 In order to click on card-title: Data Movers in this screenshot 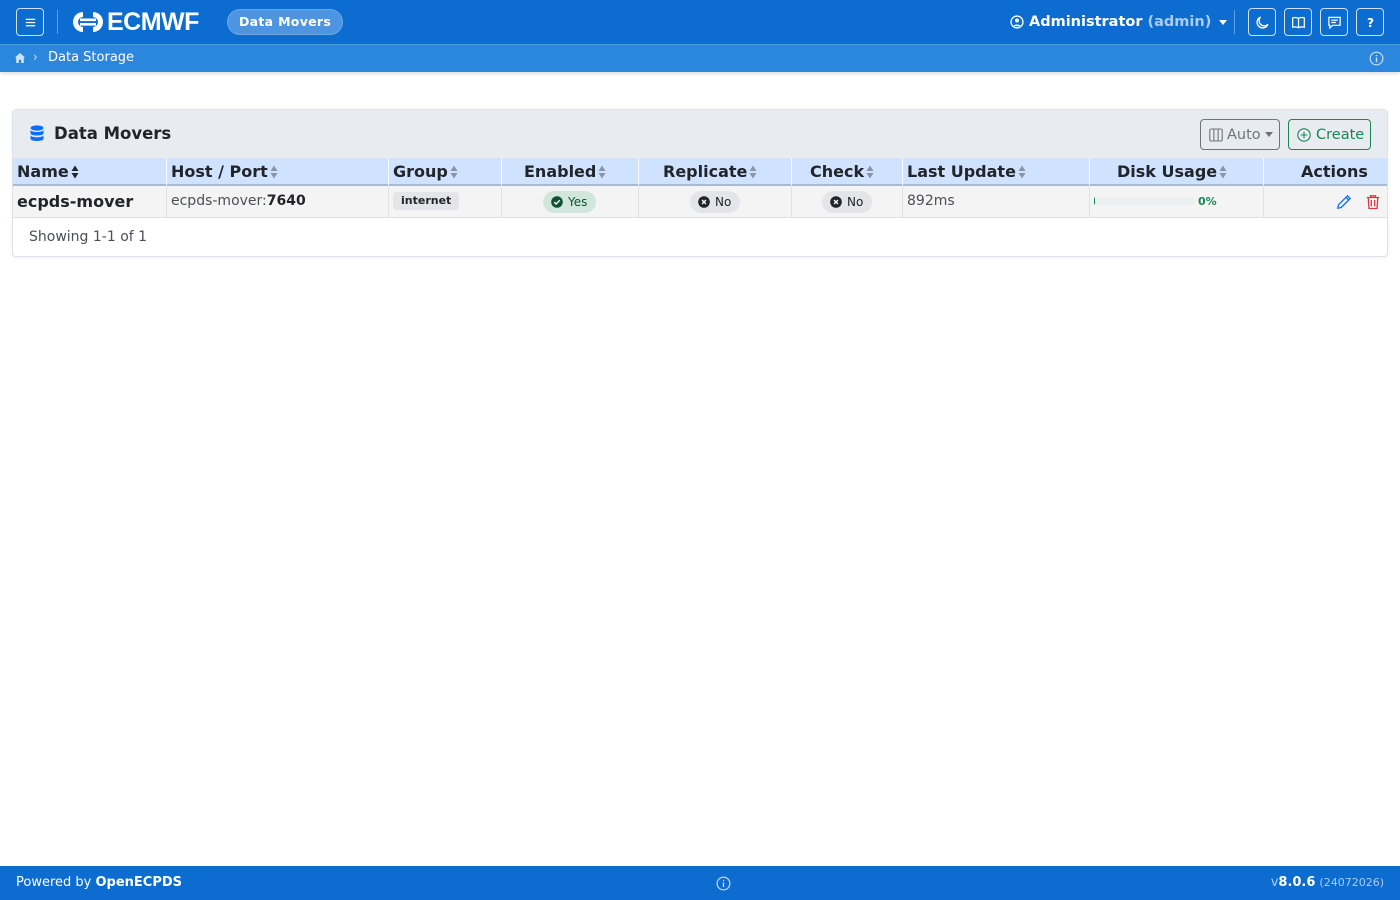, I will do `click(100, 133)`.